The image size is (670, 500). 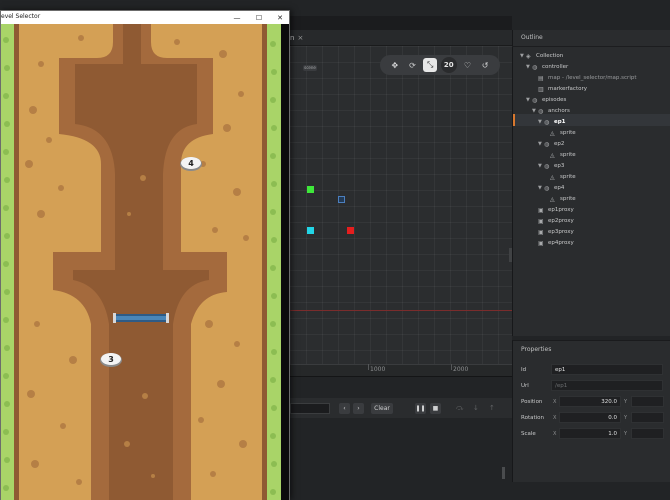 I want to click on position-label: Position, so click(x=532, y=402).